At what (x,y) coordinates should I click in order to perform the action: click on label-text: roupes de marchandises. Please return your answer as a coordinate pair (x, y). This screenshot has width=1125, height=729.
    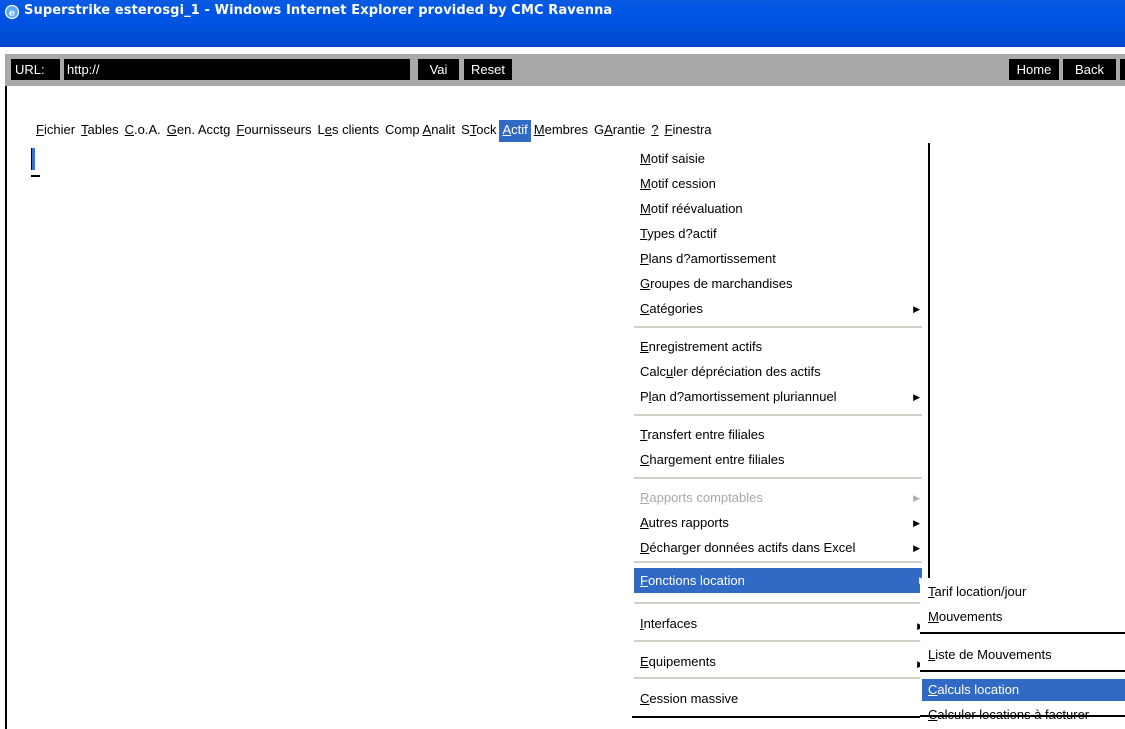
    Looking at the image, I should click on (721, 283).